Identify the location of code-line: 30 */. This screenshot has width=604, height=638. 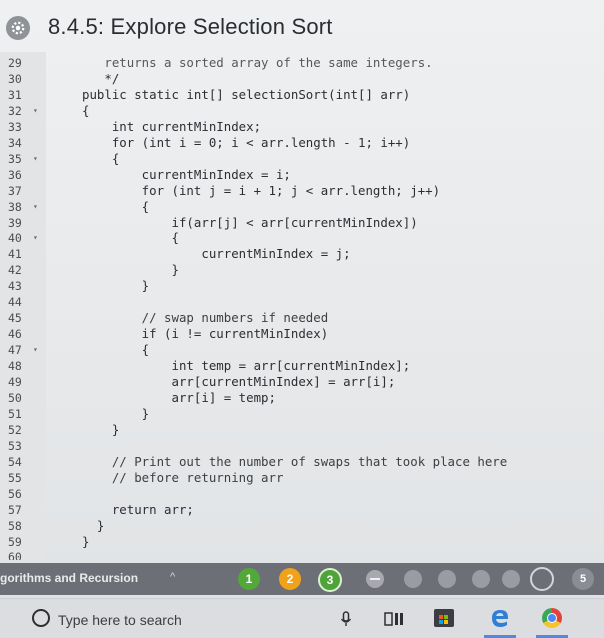
(302, 79).